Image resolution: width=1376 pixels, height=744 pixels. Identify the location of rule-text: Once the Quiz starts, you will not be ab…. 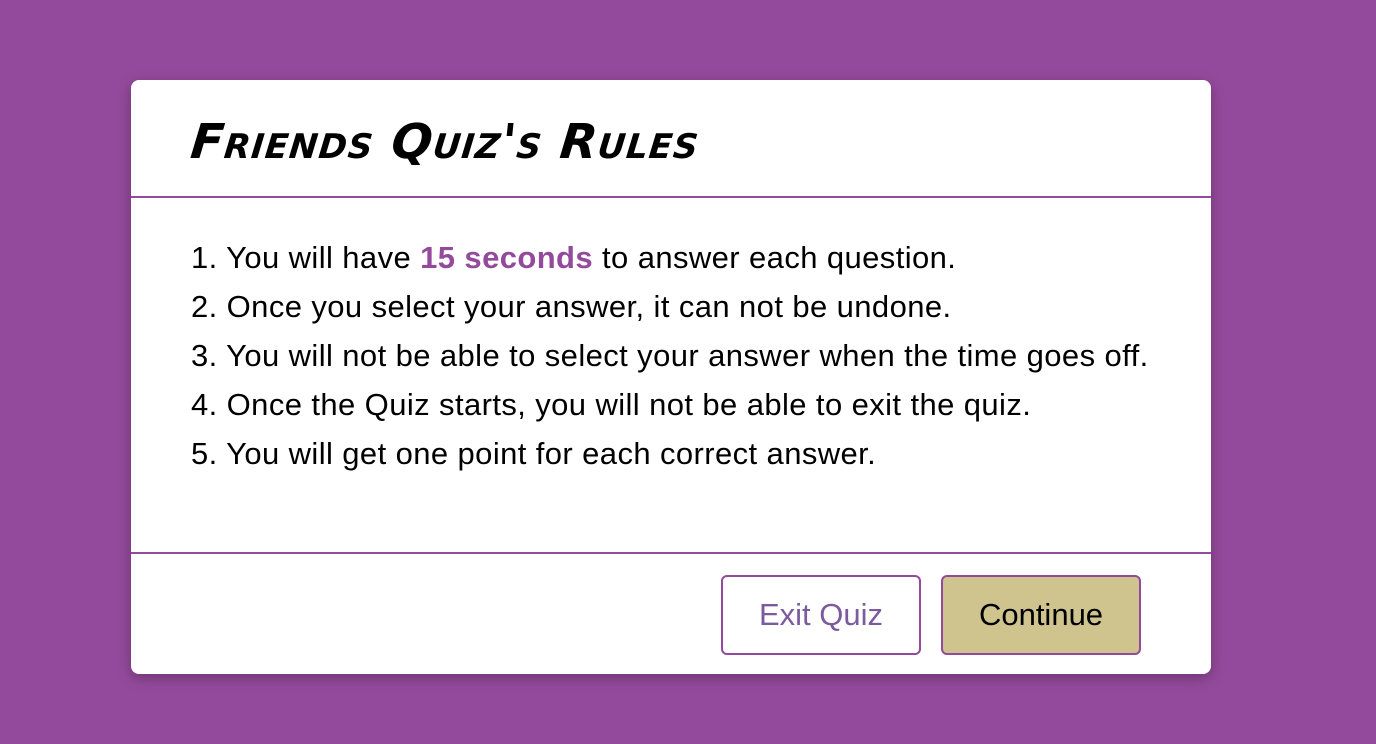
(629, 404).